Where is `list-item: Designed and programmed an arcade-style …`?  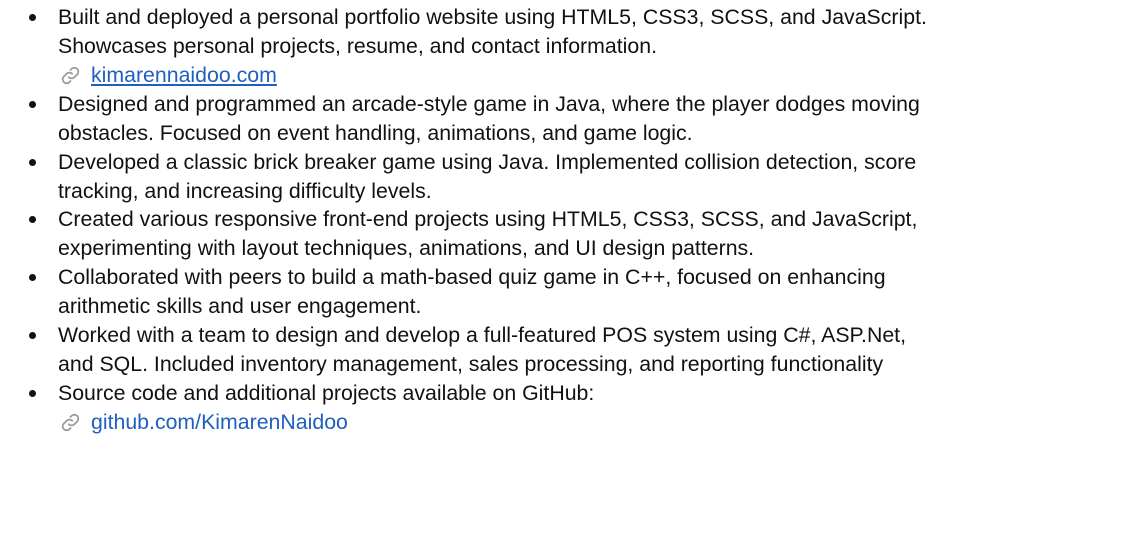 list-item: Designed and programmed an arcade-style … is located at coordinates (571, 119).